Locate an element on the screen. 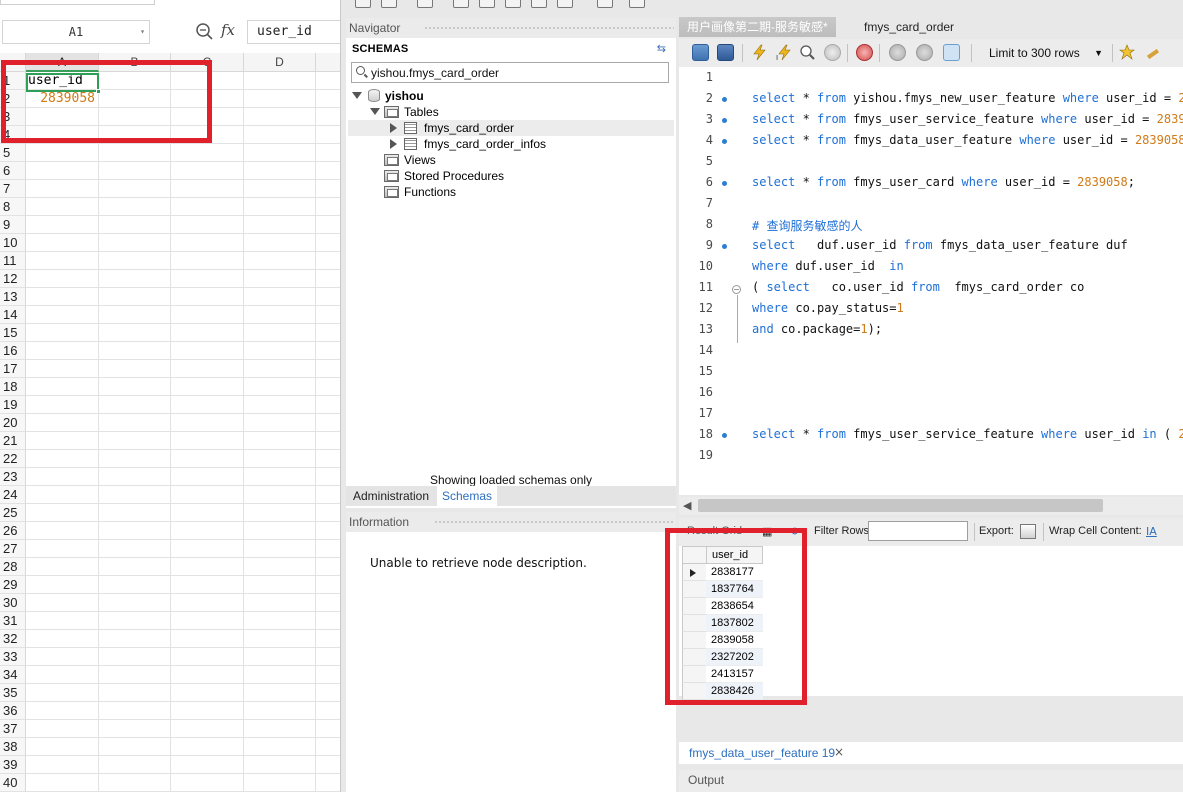 This screenshot has height=792, width=1183. row-header: 9 is located at coordinates (13, 225).